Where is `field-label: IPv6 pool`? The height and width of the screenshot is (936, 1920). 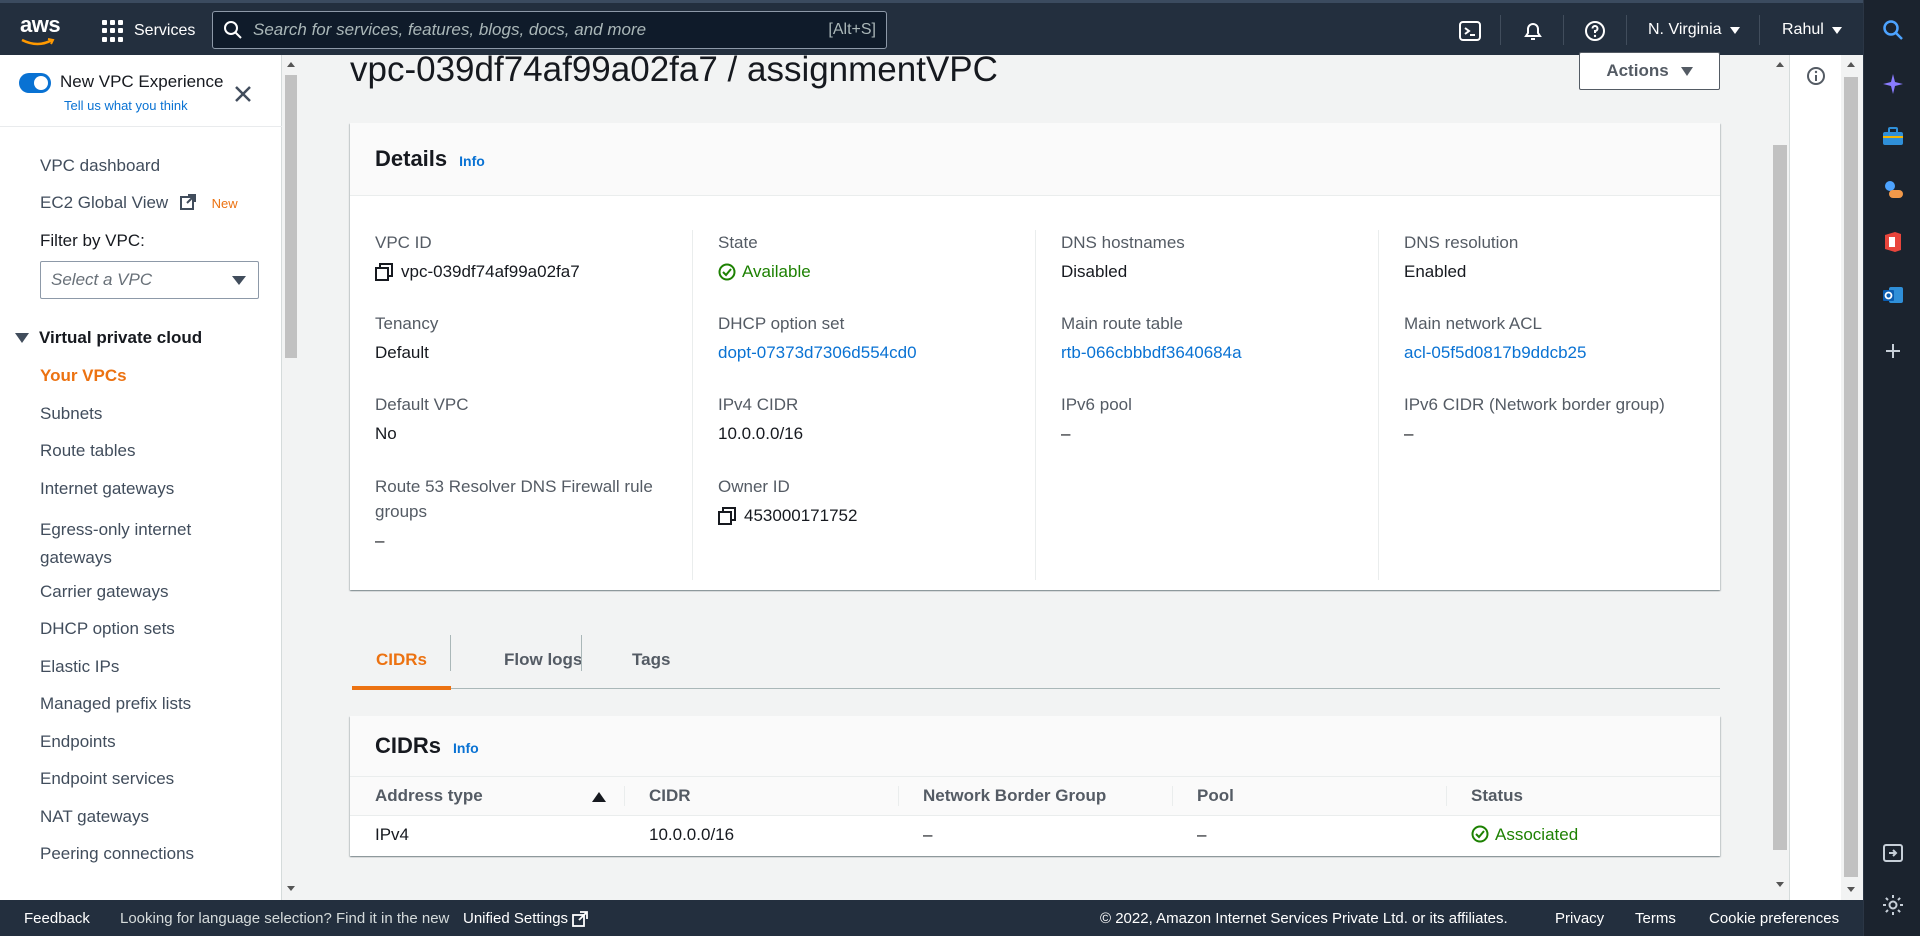 field-label: IPv6 pool is located at coordinates (1096, 404).